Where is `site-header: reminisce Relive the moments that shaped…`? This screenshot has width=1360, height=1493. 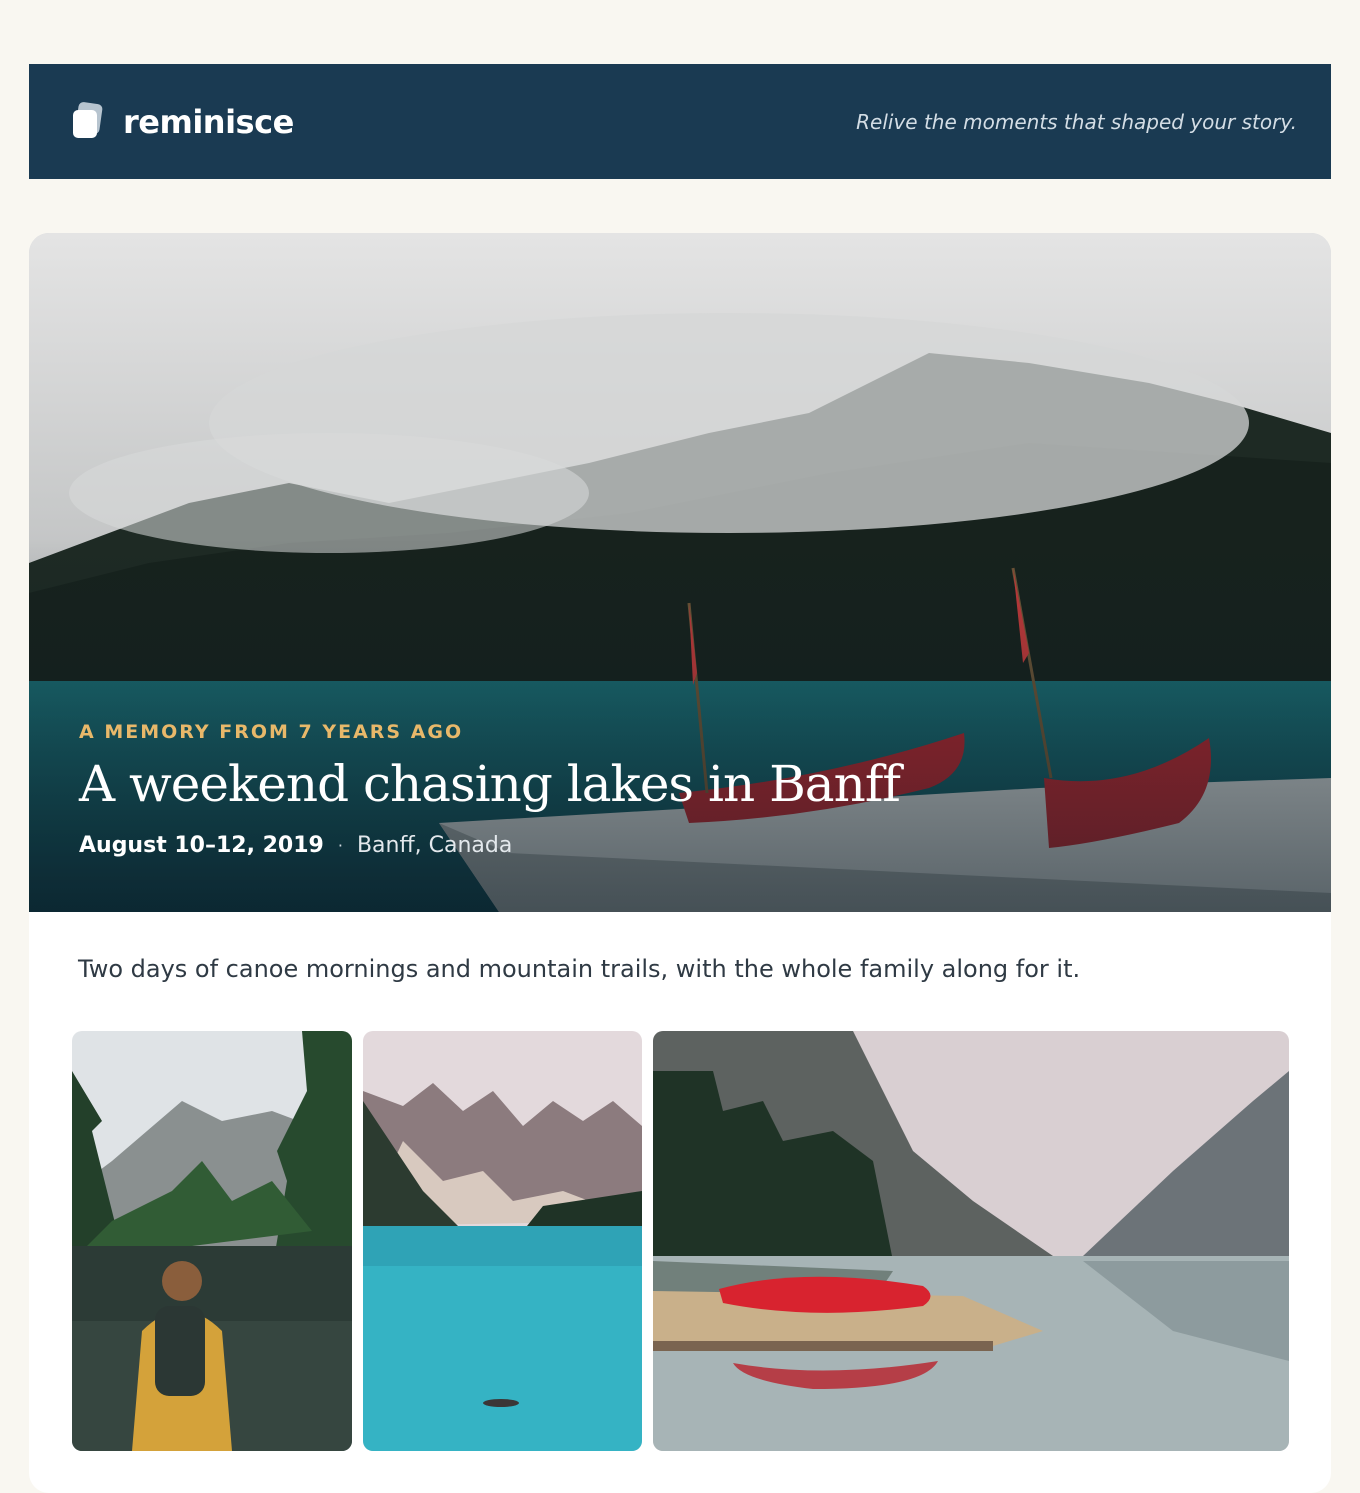
site-header: reminisce Relive the moments that shaped… is located at coordinates (680, 121).